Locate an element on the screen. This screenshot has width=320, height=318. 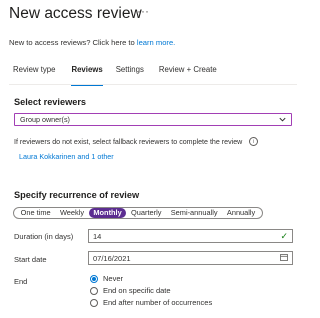
end-occurrences-option: End after number of occurrences is located at coordinates (151, 302).